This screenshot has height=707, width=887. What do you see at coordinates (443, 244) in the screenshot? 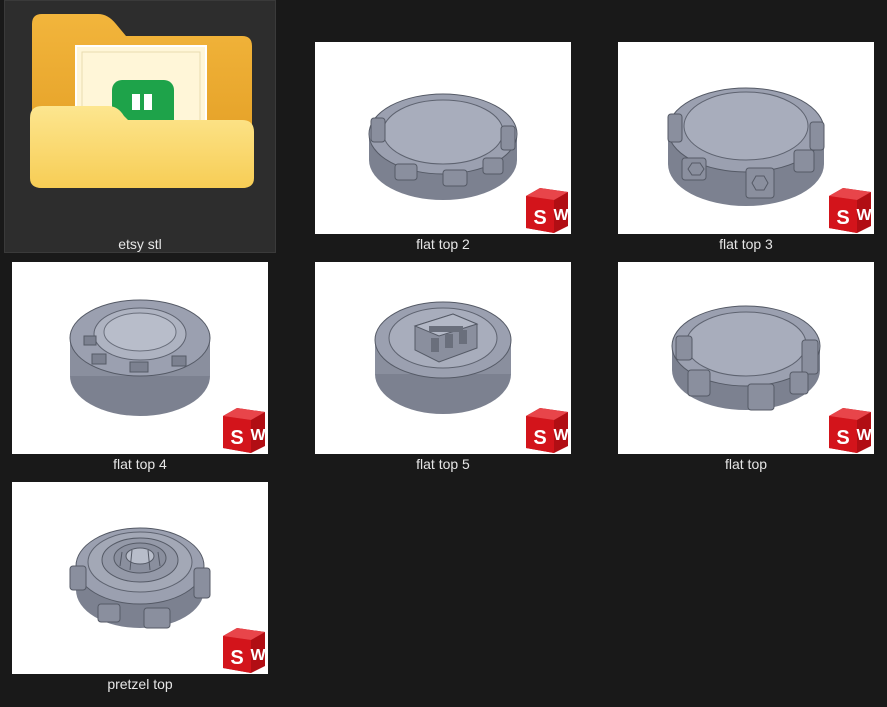
I see `file-name: flat top 2` at bounding box center [443, 244].